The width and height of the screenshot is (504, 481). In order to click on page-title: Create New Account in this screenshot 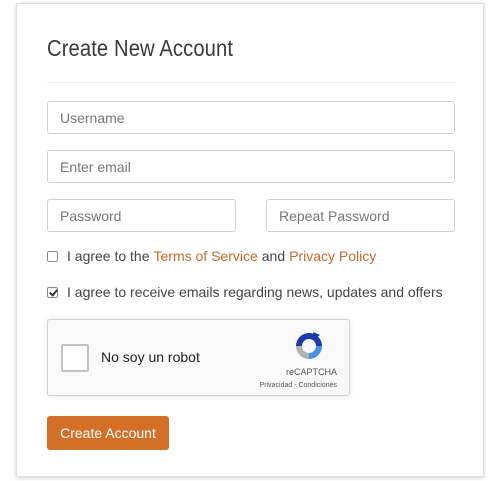, I will do `click(140, 48)`.